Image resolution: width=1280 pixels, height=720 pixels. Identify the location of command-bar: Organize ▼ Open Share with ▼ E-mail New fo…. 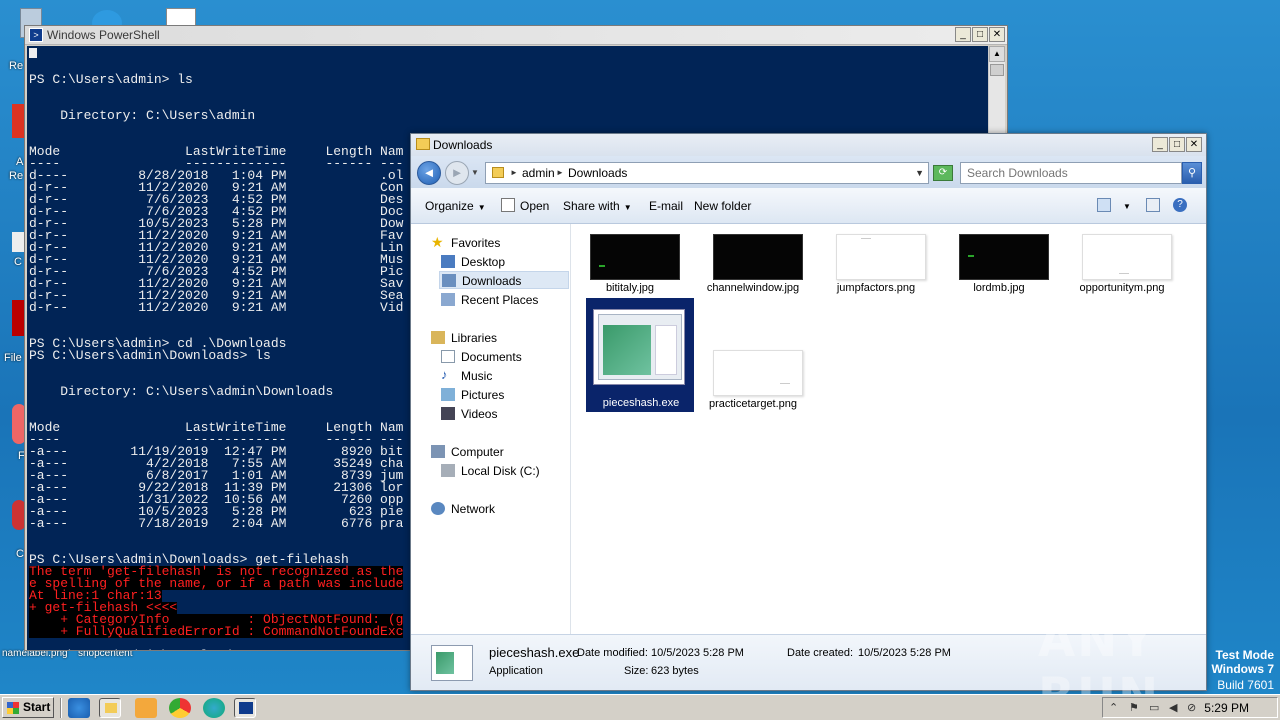
(808, 206).